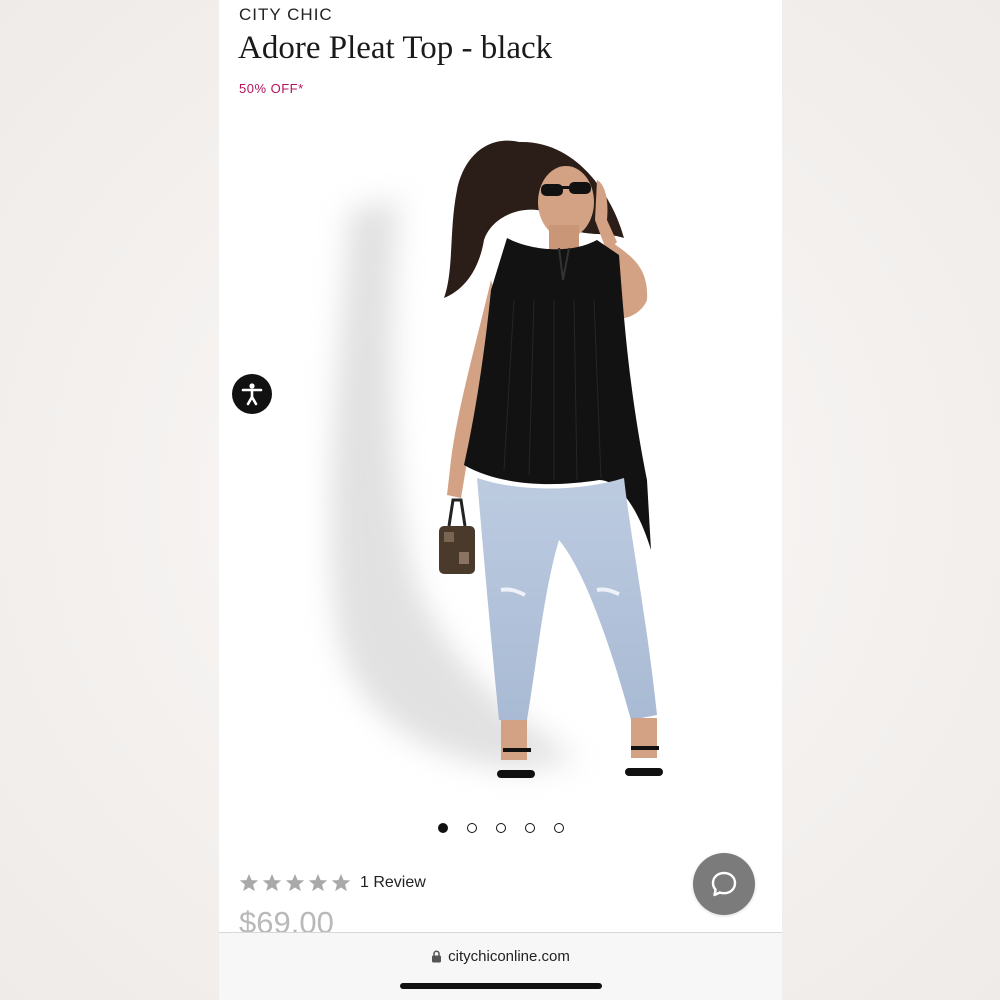  I want to click on browser-address-bar: citychiconline.com, so click(500, 966).